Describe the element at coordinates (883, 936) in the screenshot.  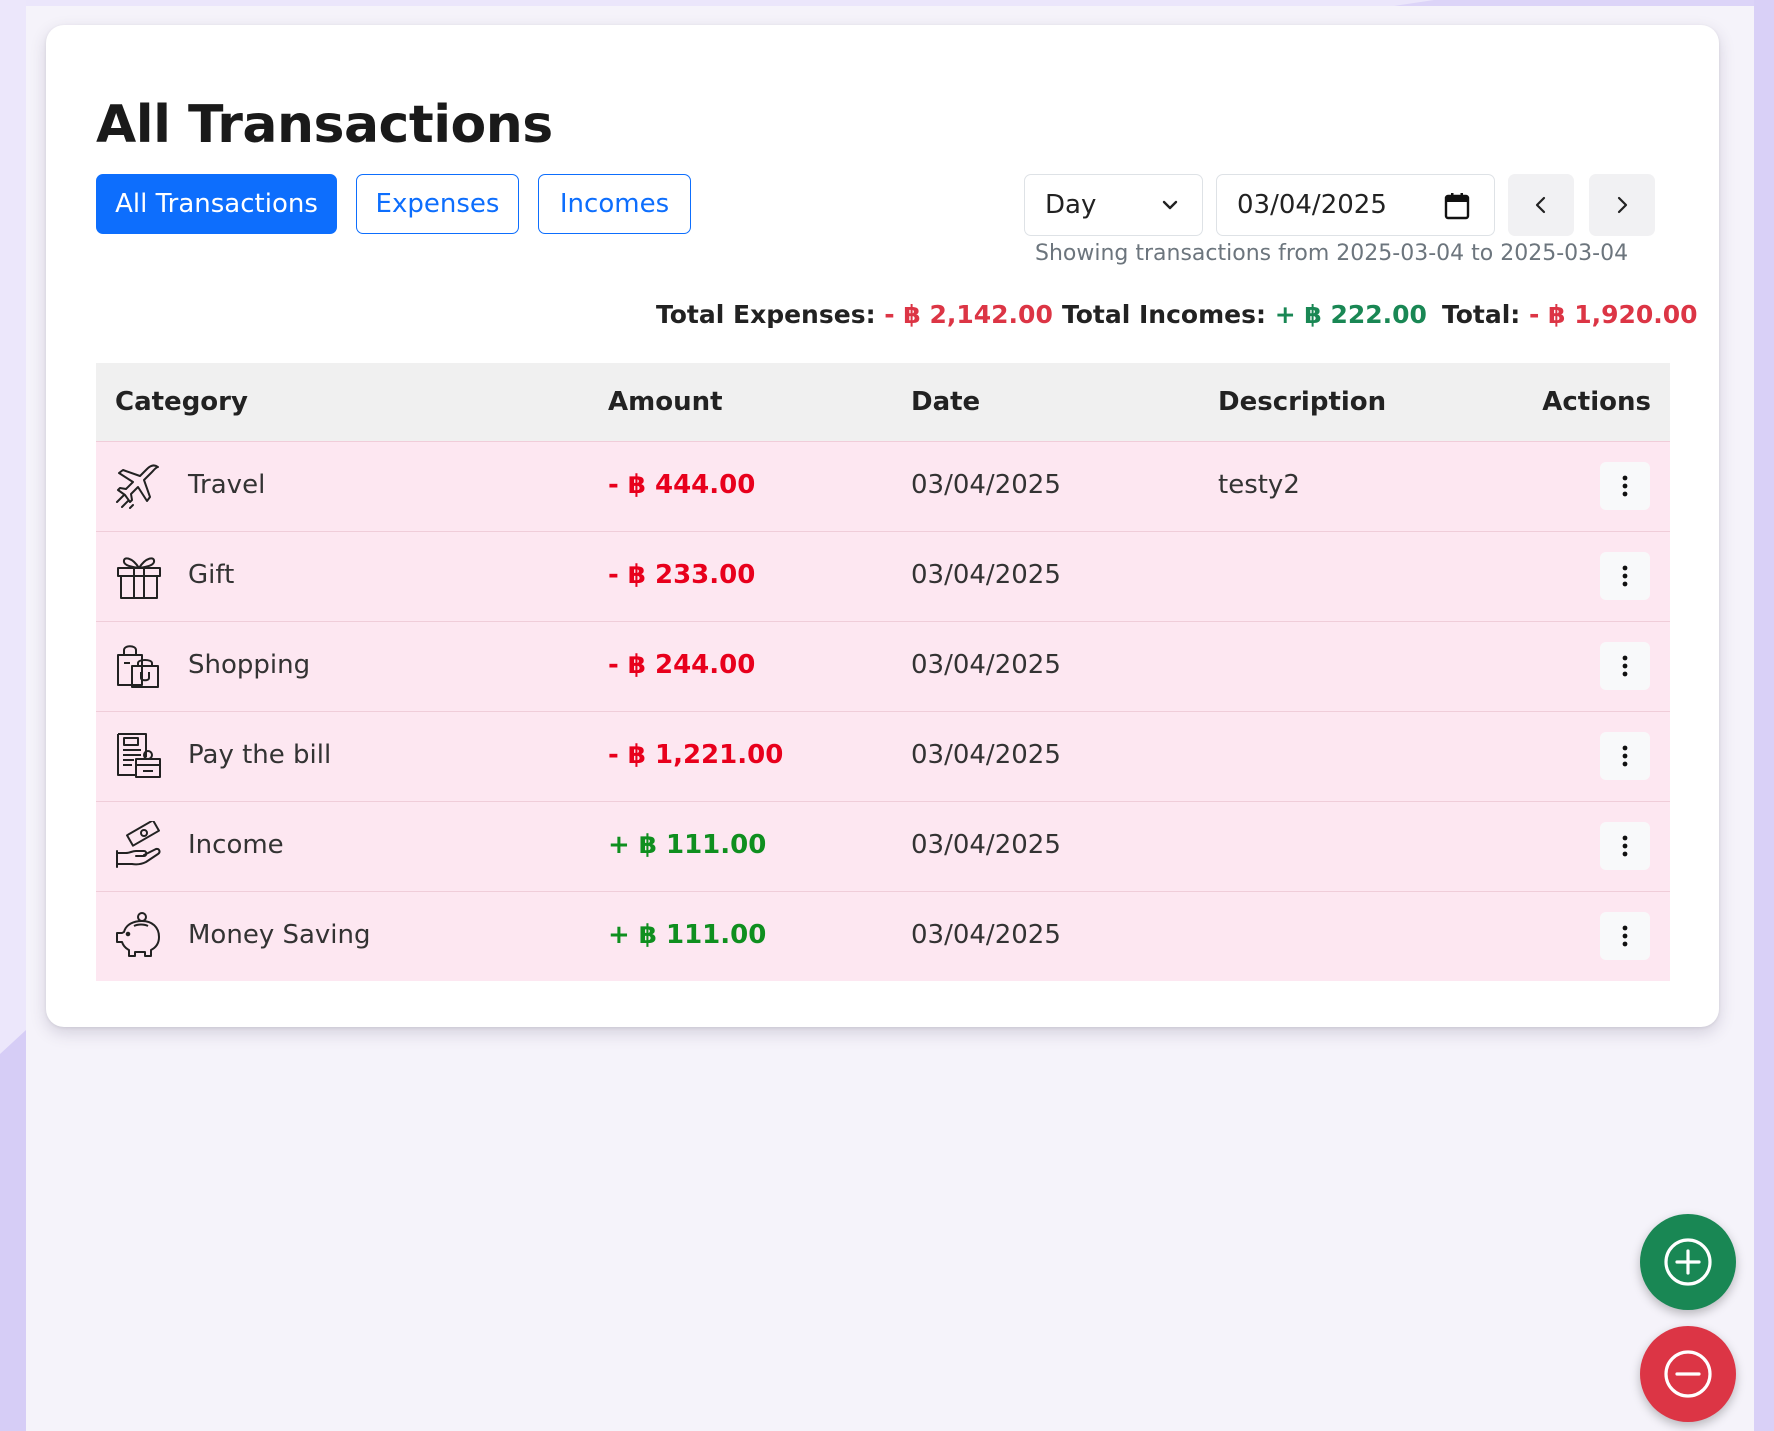
I see `table-row: Money Saving + ฿ 111.00 03/04/2025` at that location.